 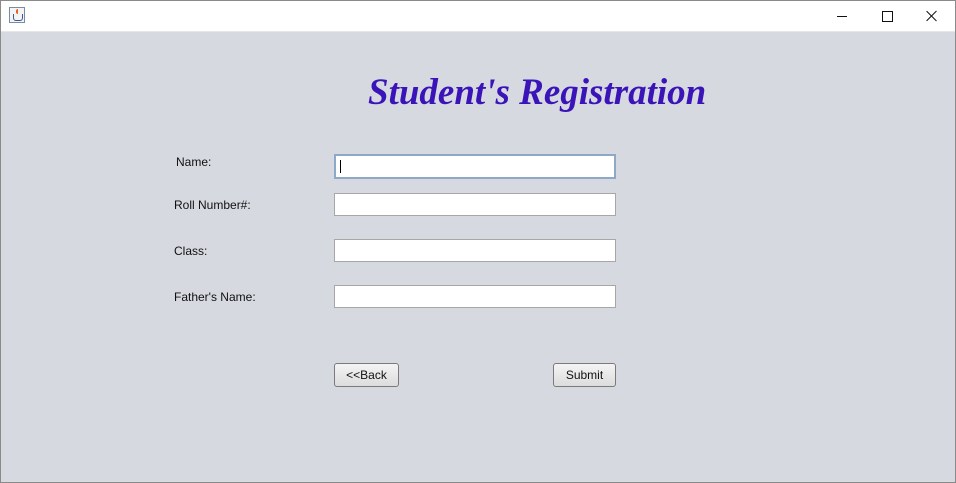 I want to click on minimize-button, so click(x=842, y=16).